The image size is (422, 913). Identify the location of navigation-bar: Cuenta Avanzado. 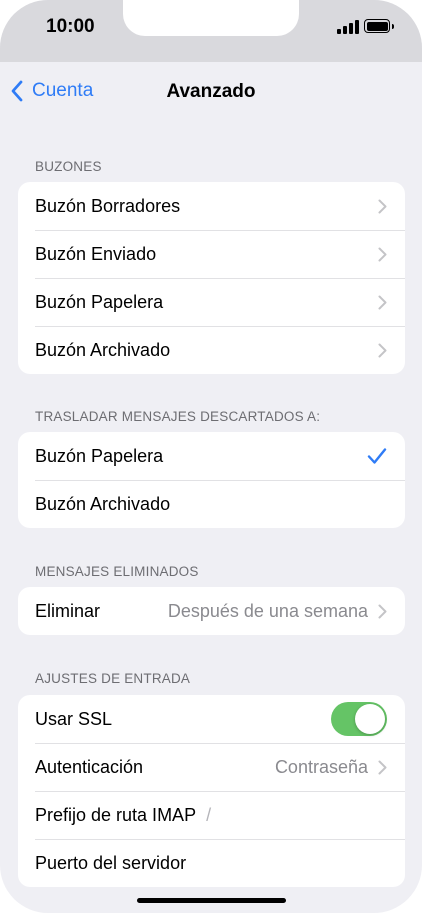
(211, 92).